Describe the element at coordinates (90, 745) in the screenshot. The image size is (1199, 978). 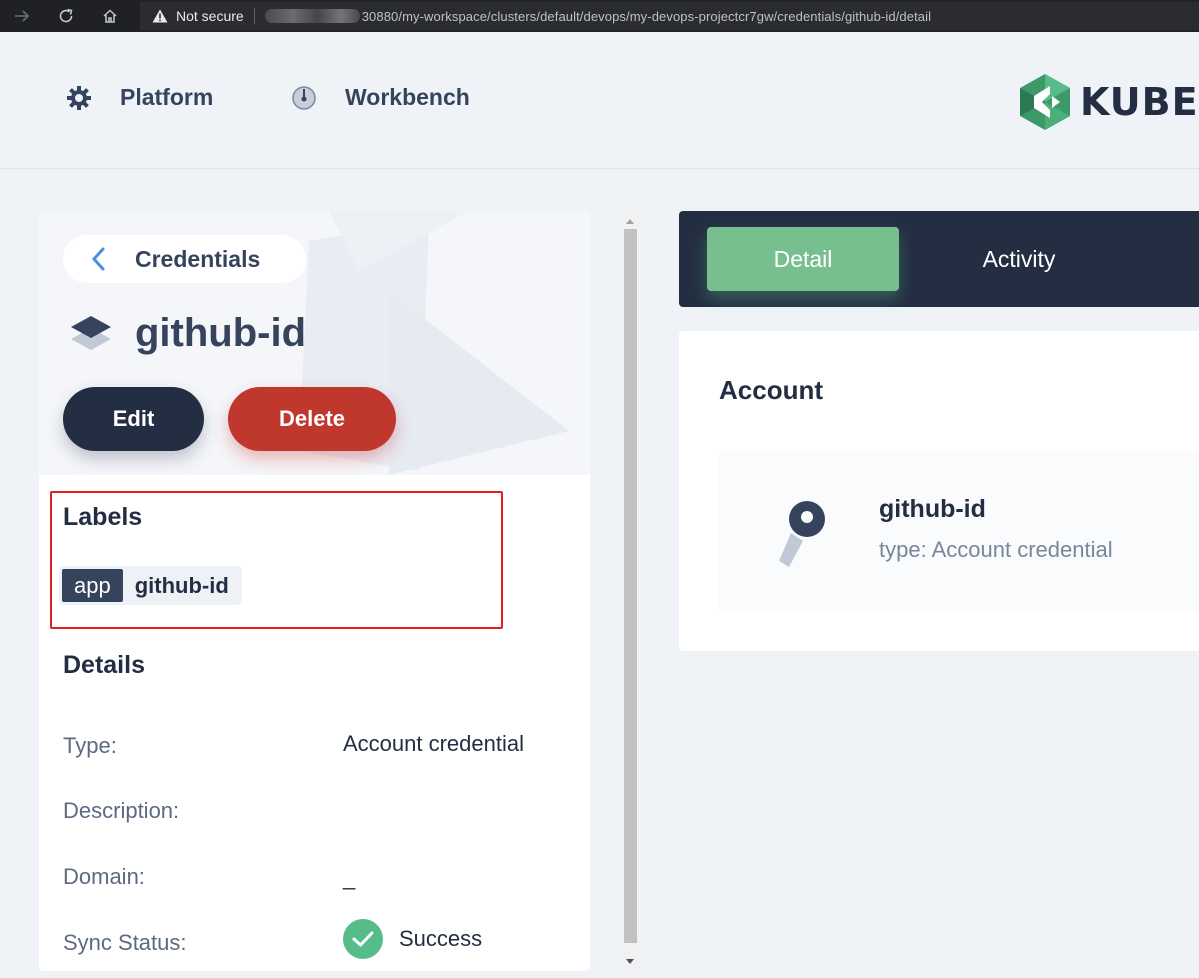
I see `type-key: Type:` at that location.